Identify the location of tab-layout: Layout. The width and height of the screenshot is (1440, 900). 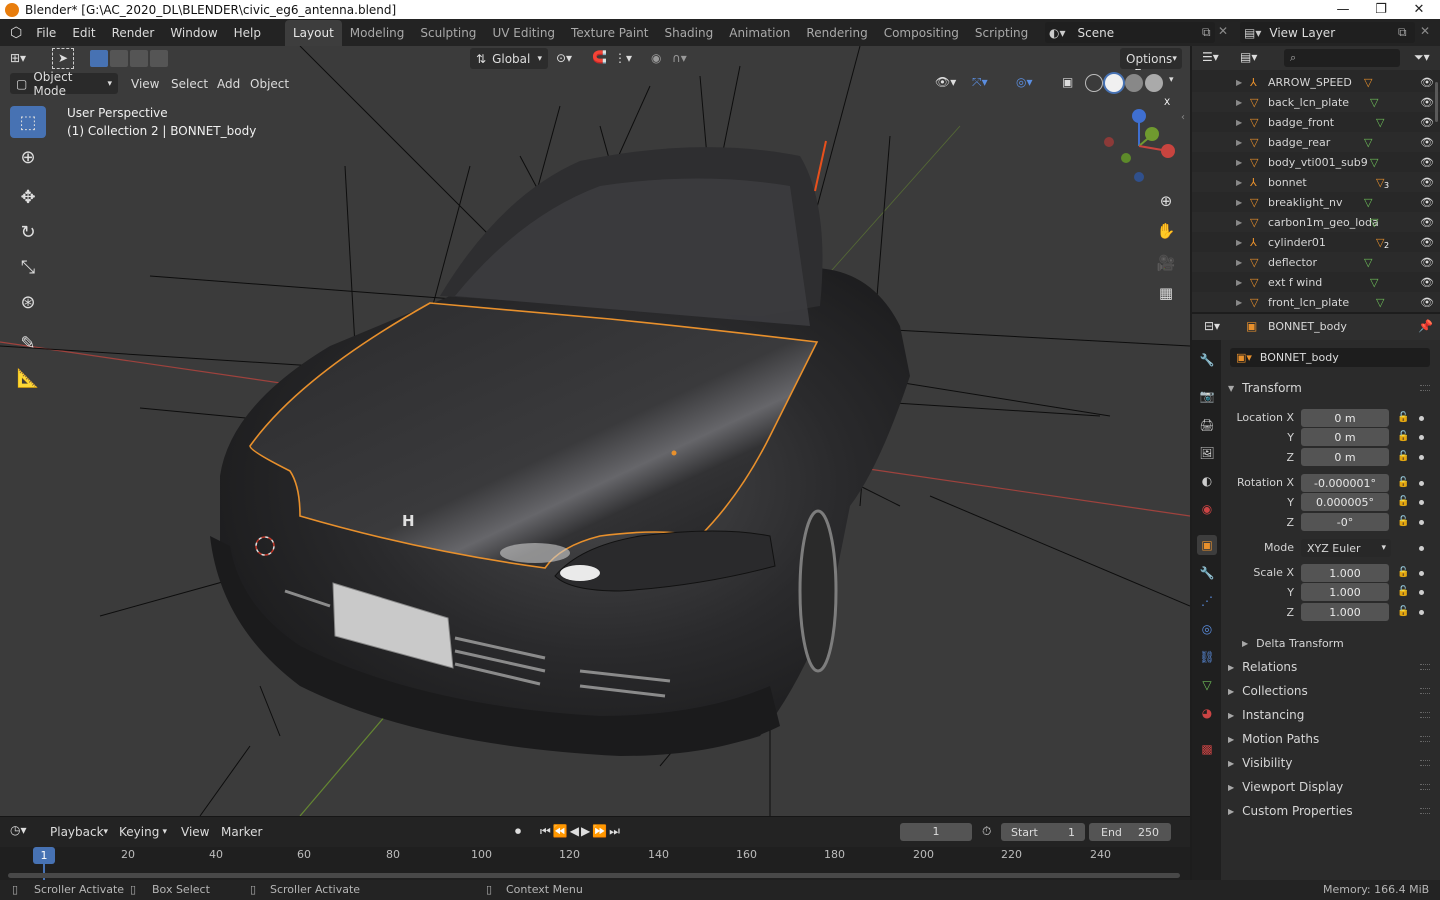
(313, 32).